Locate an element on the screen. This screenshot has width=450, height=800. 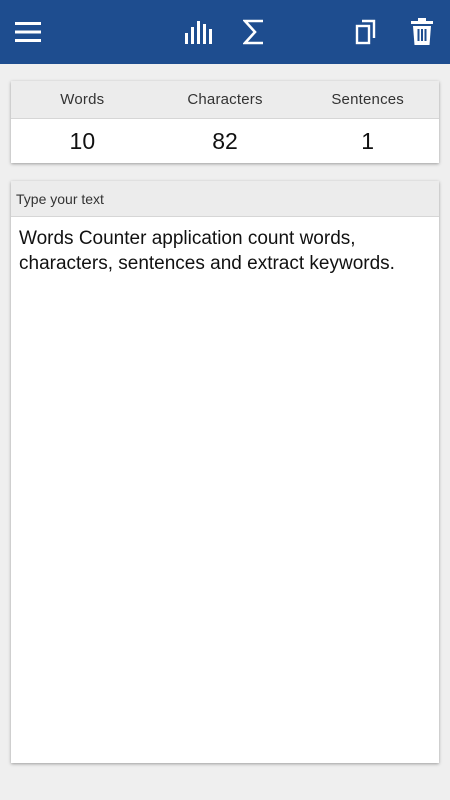
editor-label: Type your text is located at coordinates (60, 198).